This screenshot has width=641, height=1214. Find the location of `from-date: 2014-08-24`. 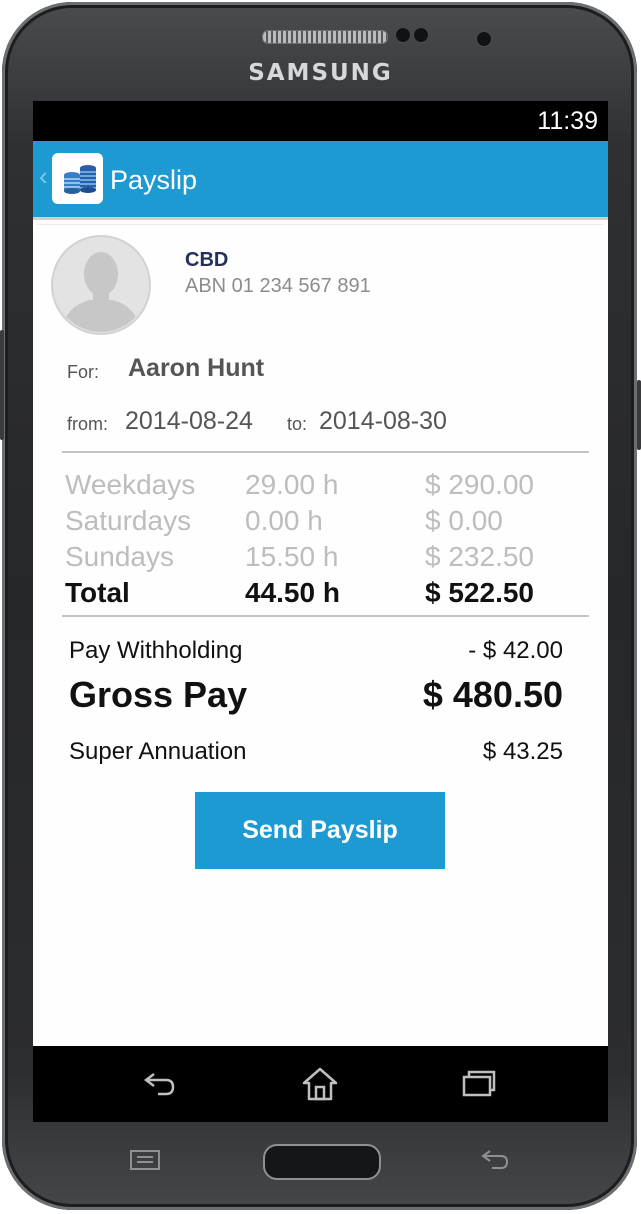

from-date: 2014-08-24 is located at coordinates (189, 421).